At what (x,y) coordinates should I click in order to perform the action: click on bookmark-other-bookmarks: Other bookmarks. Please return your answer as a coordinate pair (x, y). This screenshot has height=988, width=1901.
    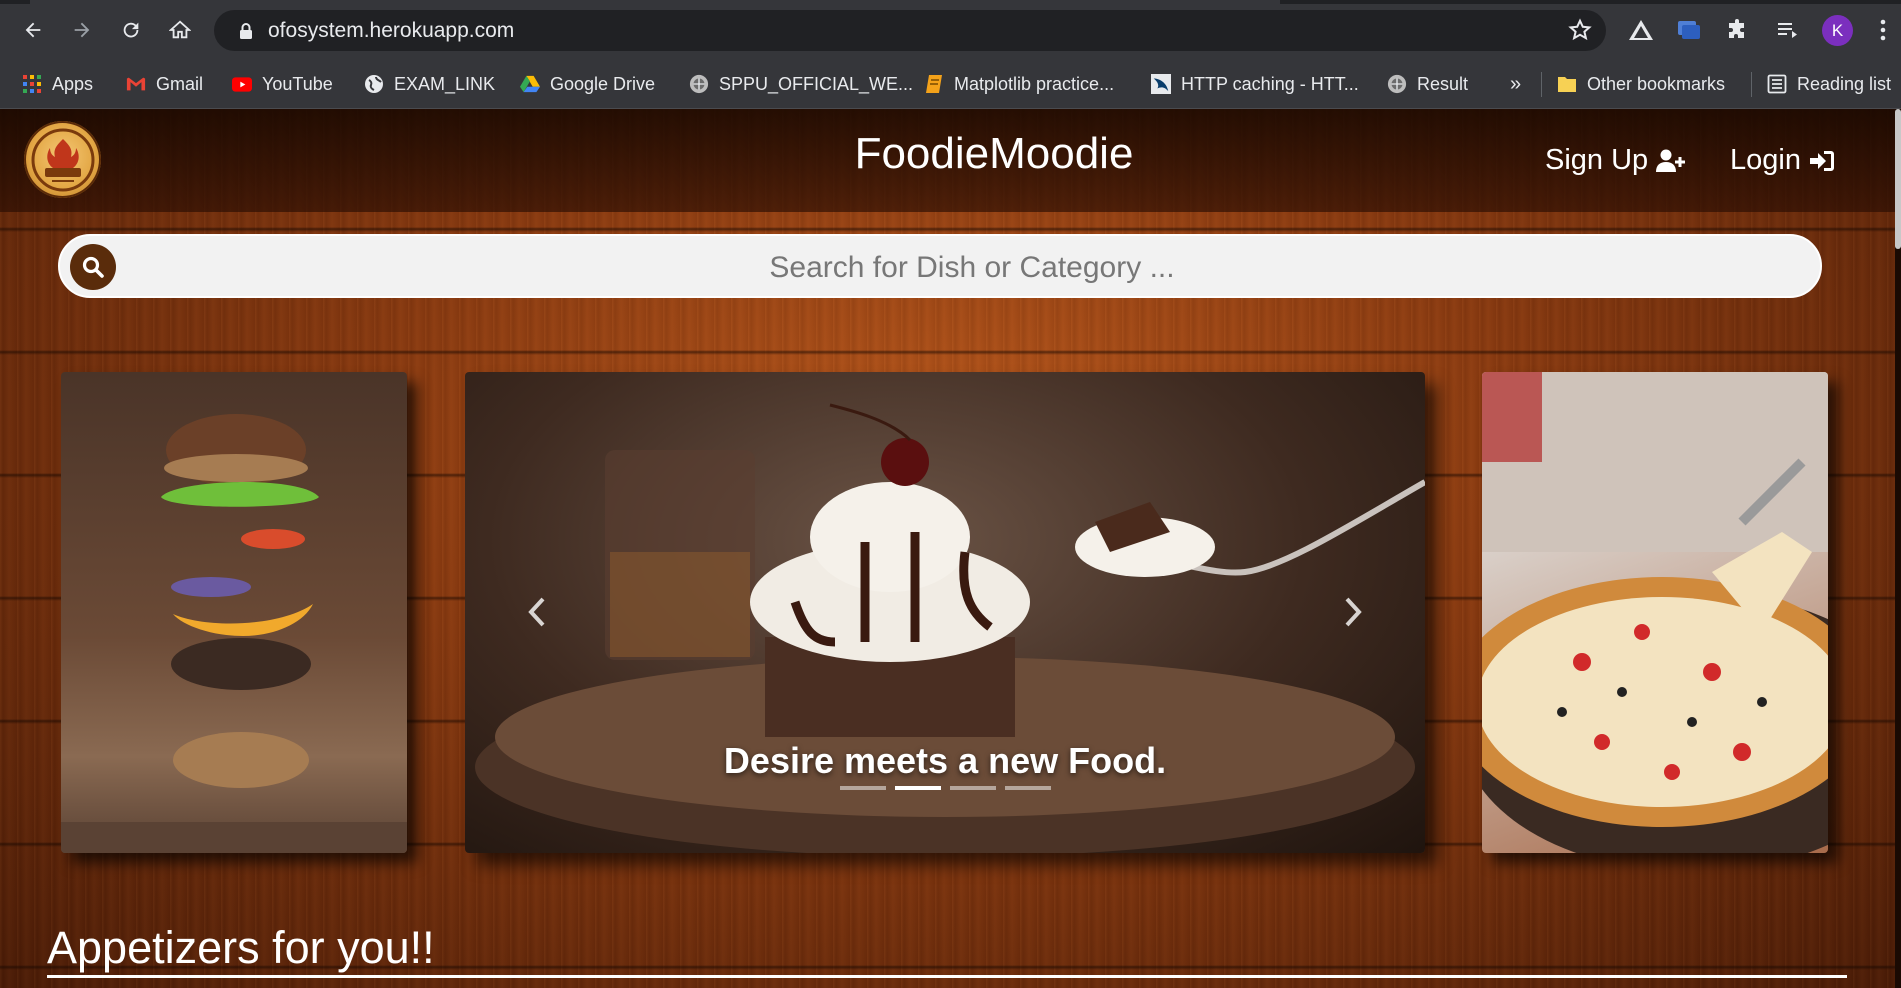
    Looking at the image, I should click on (1641, 84).